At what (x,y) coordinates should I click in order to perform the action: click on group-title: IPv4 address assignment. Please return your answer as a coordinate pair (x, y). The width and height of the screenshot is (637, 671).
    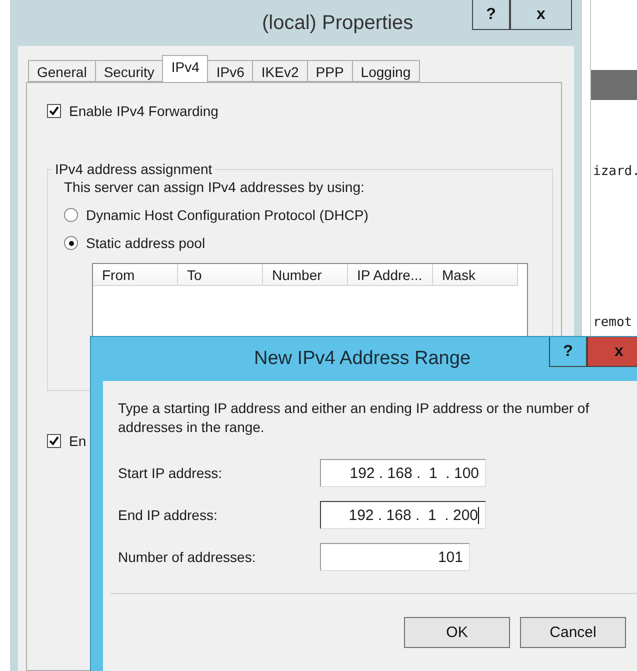
    Looking at the image, I should click on (134, 169).